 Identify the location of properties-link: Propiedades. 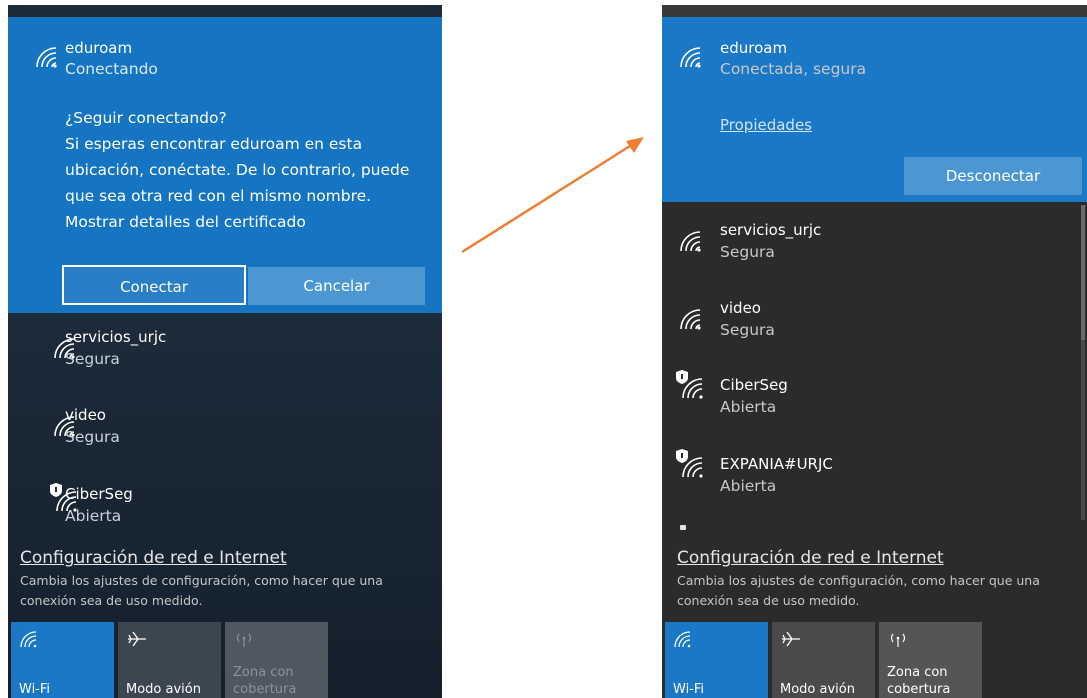
(766, 125).